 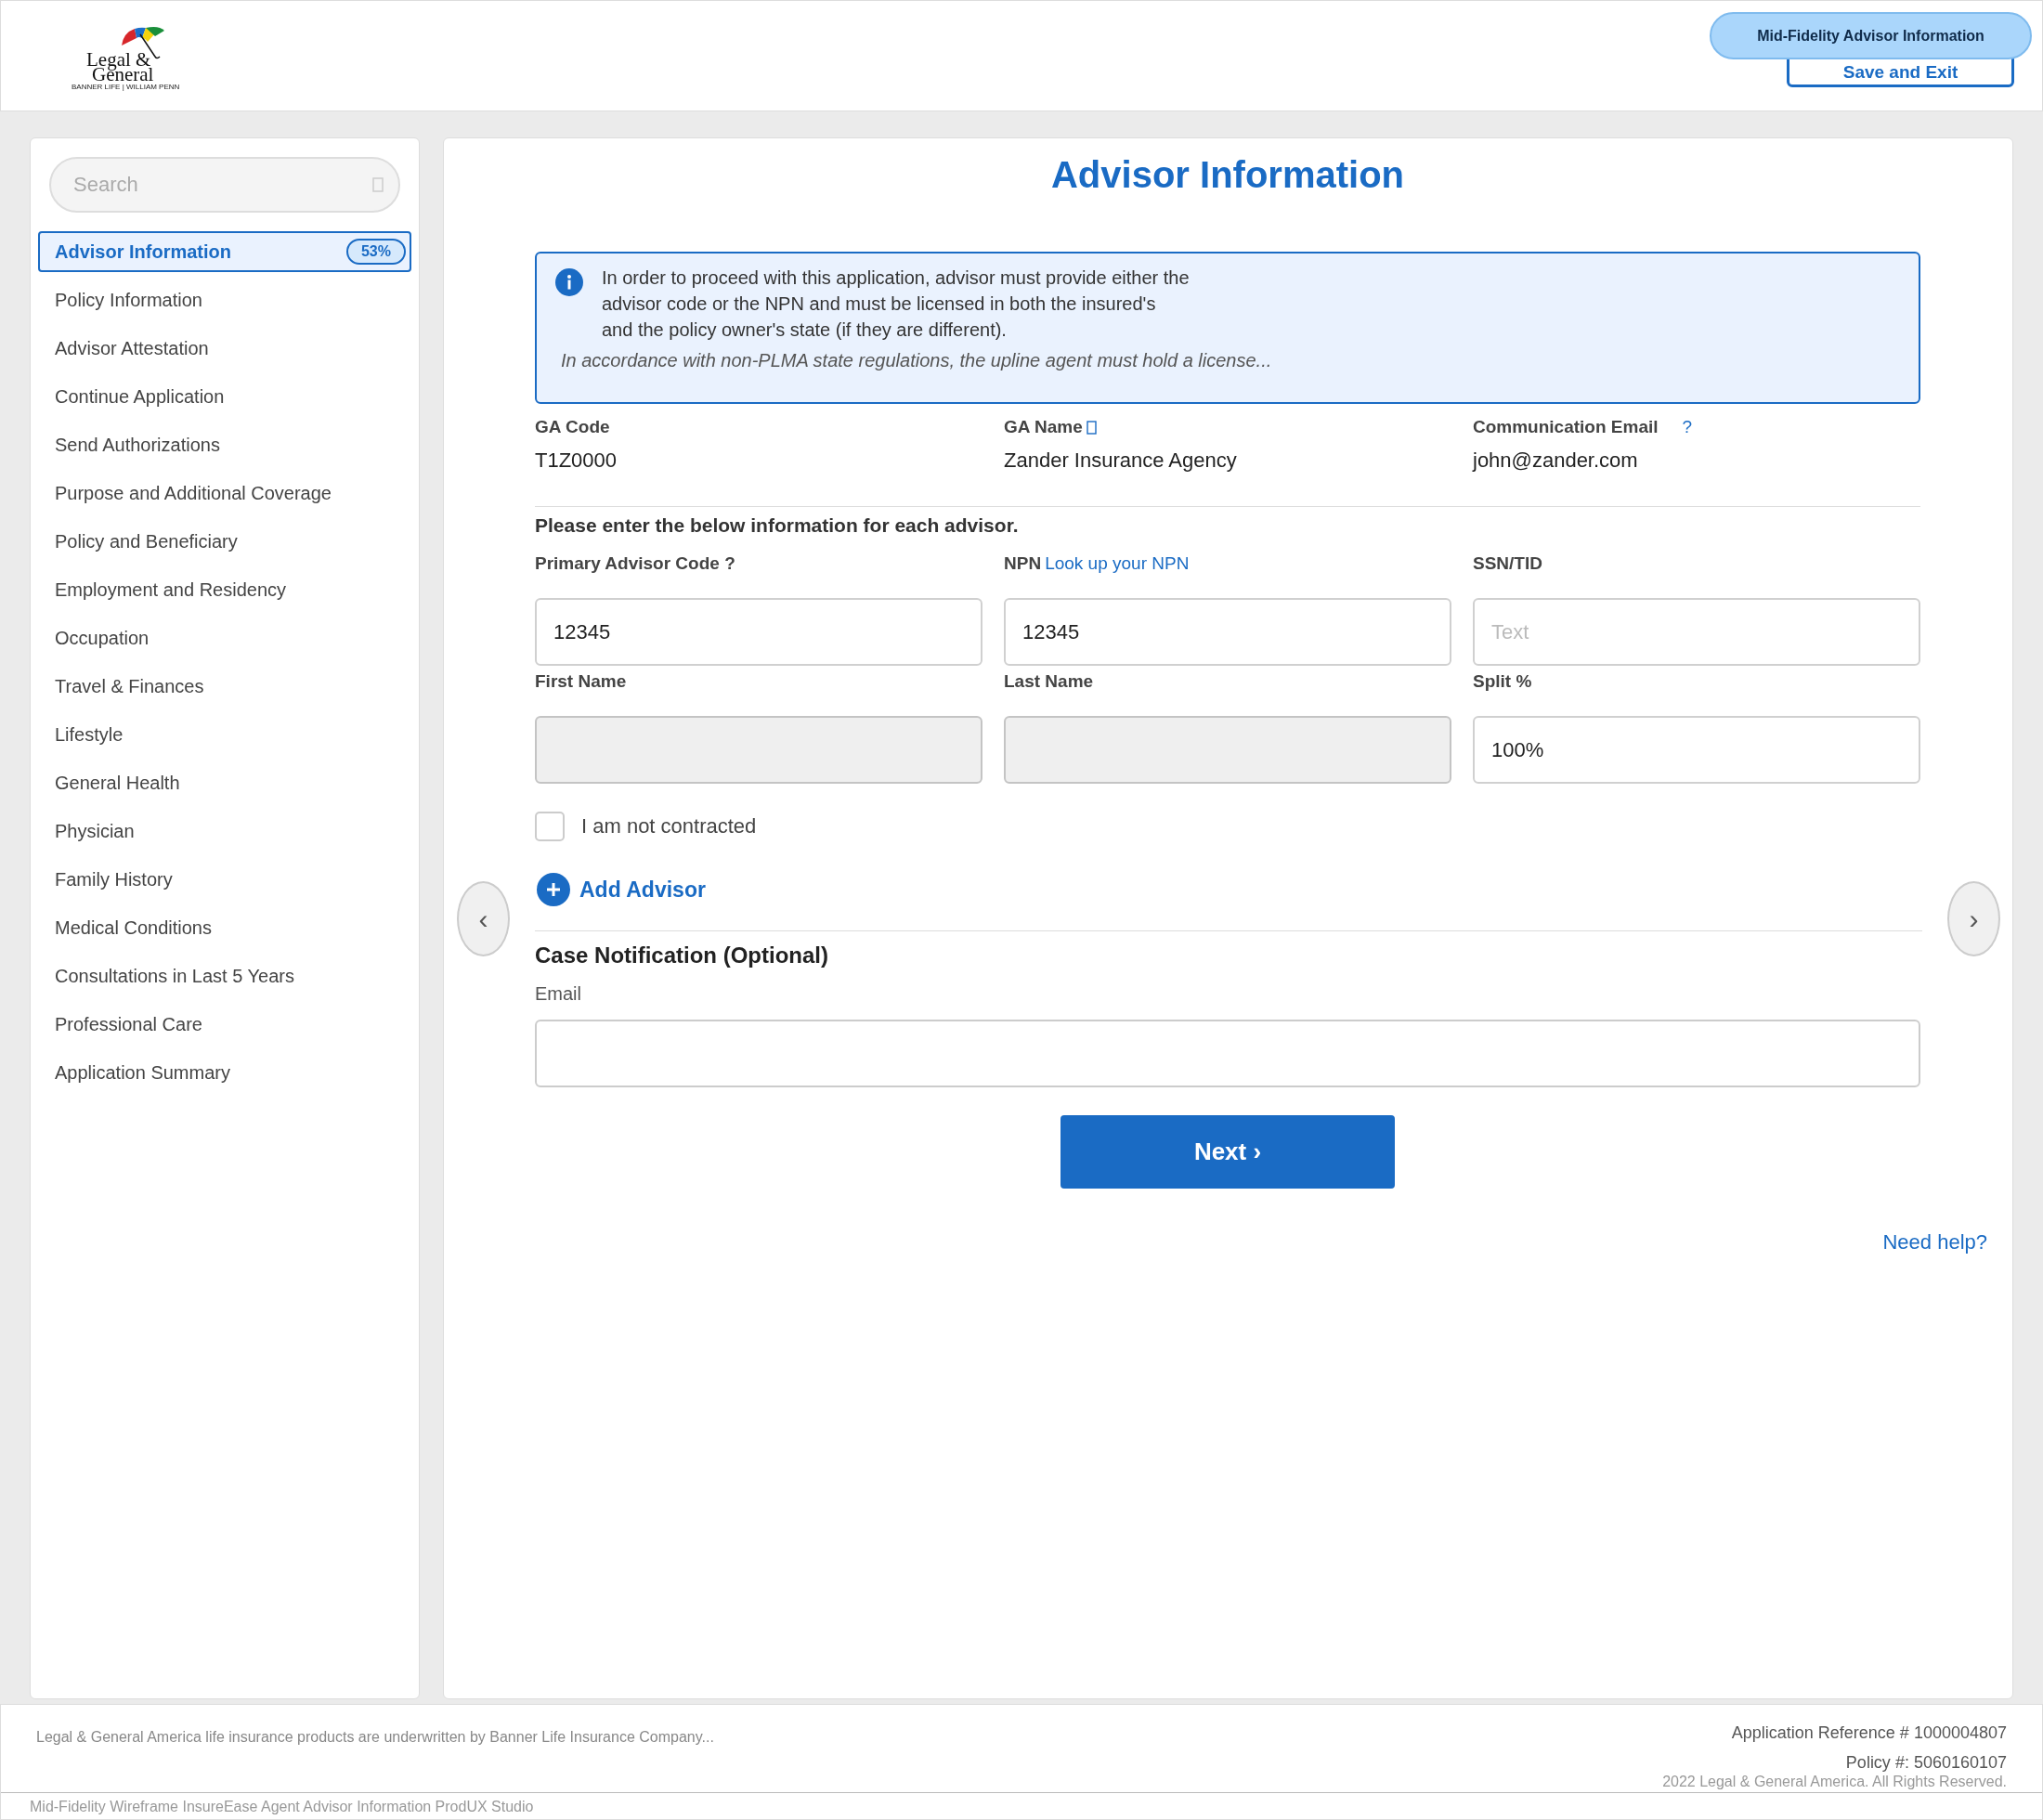 What do you see at coordinates (1121, 460) in the screenshot?
I see `field-value: Zander Insurance Agency` at bounding box center [1121, 460].